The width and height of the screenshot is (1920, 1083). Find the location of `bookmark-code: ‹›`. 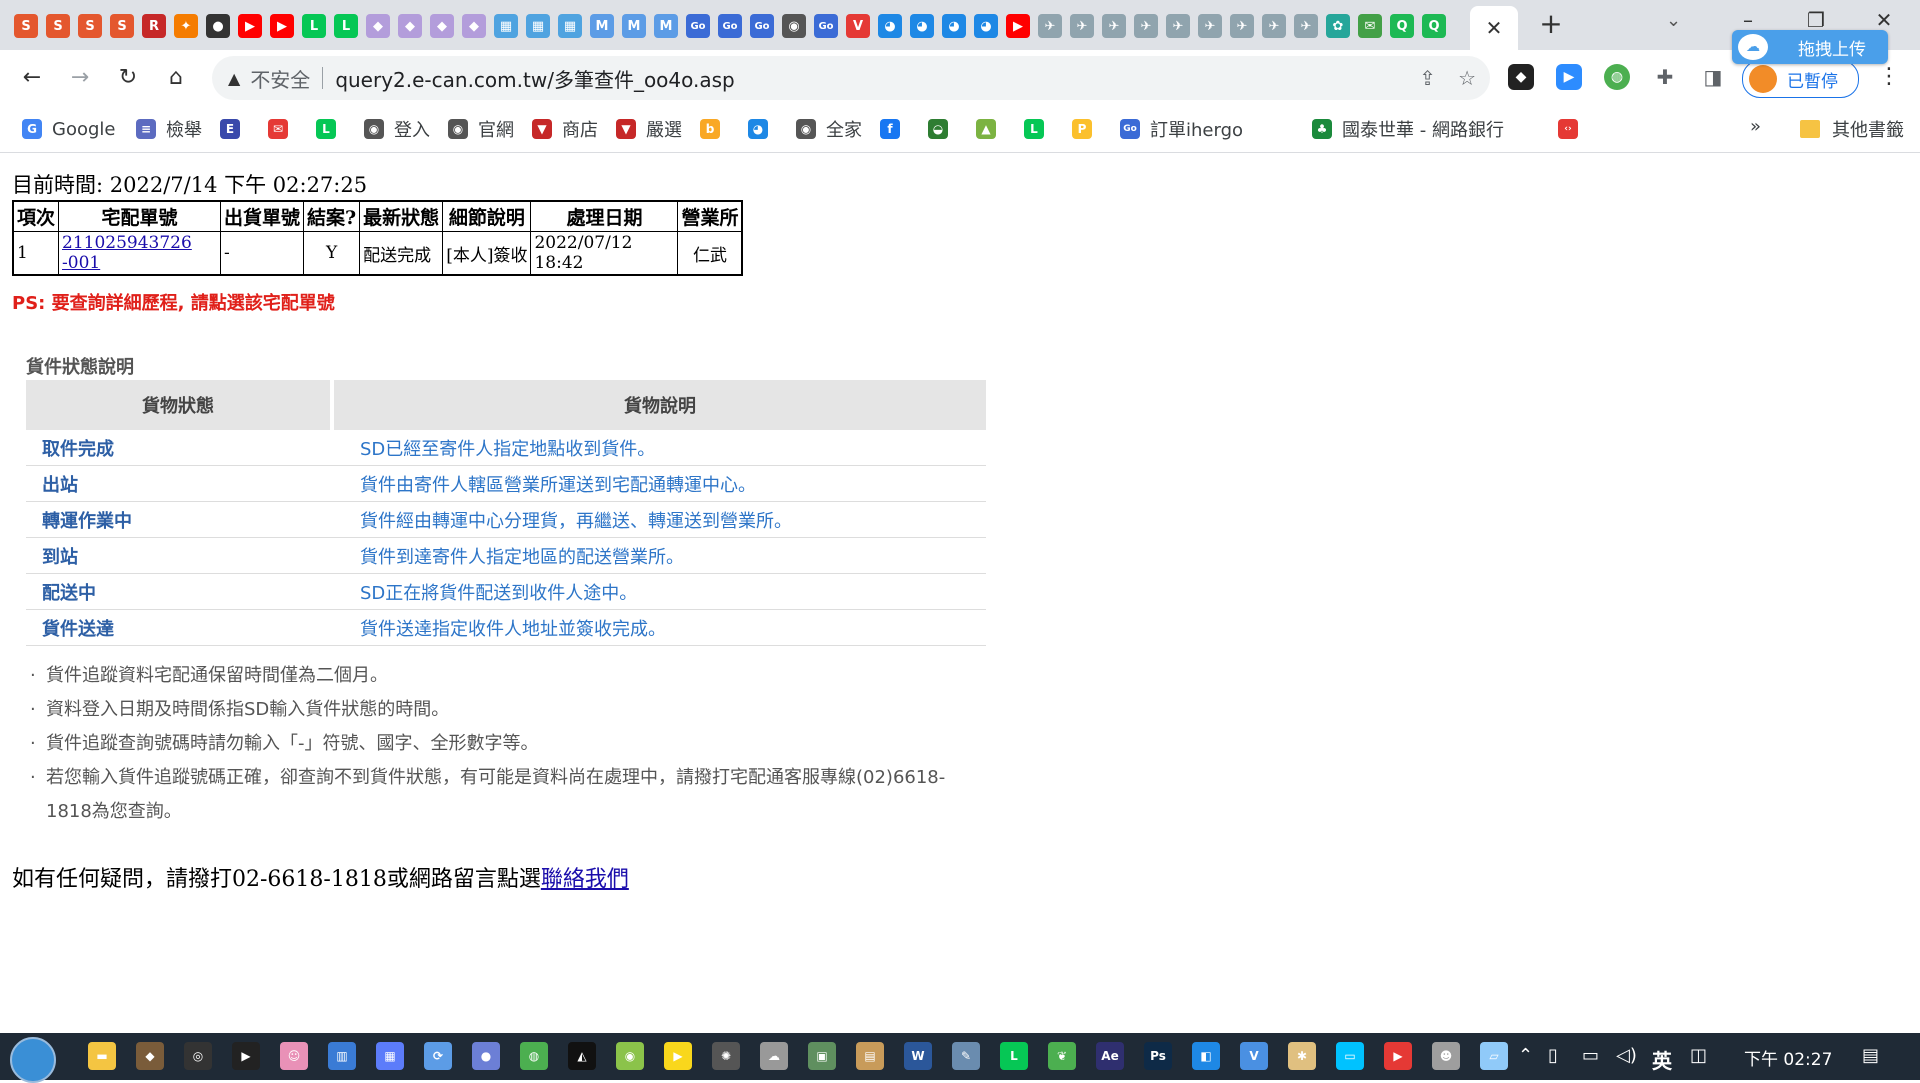

bookmark-code: ‹› is located at coordinates (1573, 129).